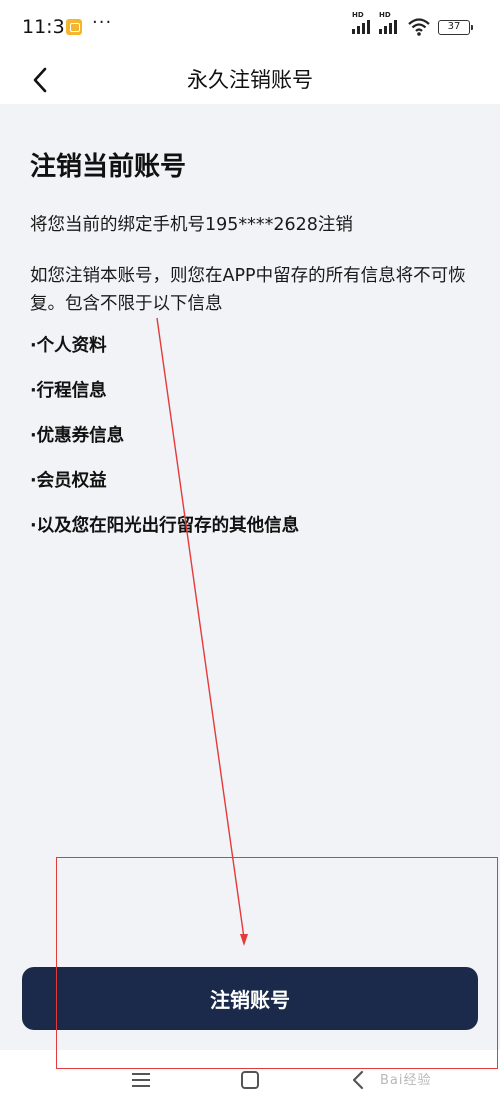 This screenshot has width=500, height=1111. Describe the element at coordinates (68, 346) in the screenshot. I see `list-item: ·个人资料` at that location.